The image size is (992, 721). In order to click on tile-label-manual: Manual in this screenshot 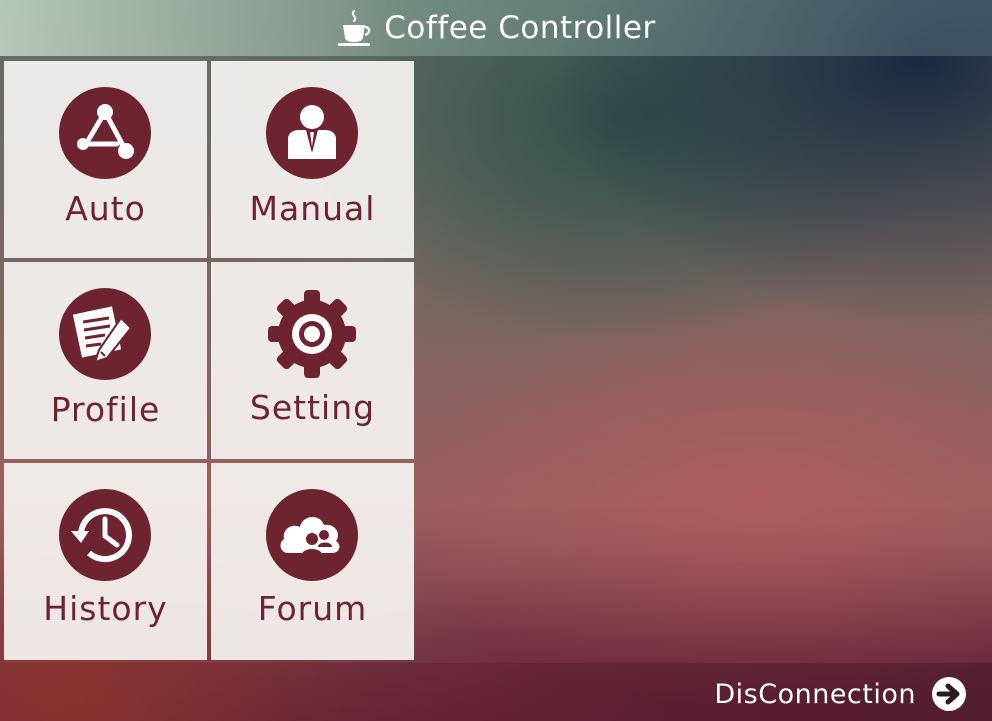, I will do `click(312, 208)`.